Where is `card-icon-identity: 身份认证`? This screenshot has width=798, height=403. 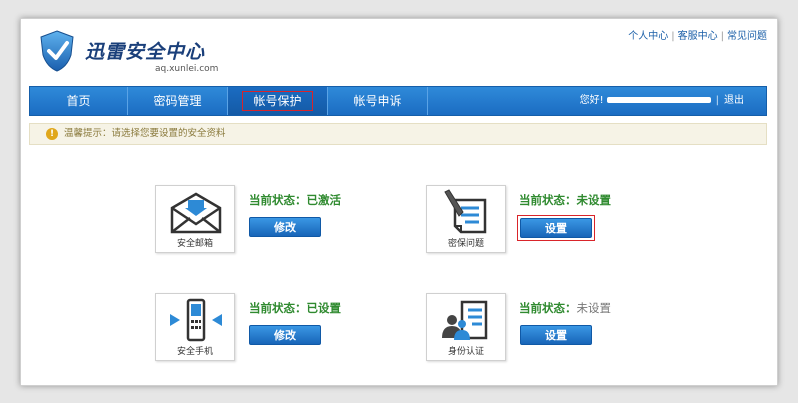
card-icon-identity: 身份认证 is located at coordinates (466, 327).